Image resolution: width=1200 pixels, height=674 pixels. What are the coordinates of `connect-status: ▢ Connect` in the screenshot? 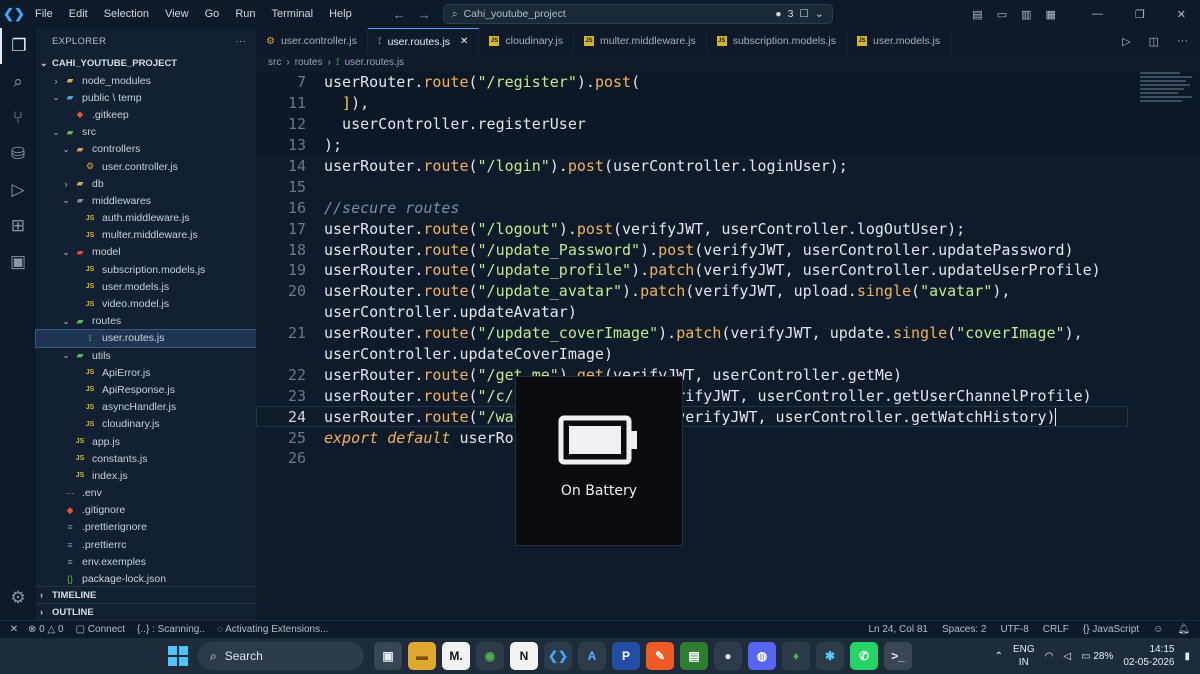 It's located at (100, 629).